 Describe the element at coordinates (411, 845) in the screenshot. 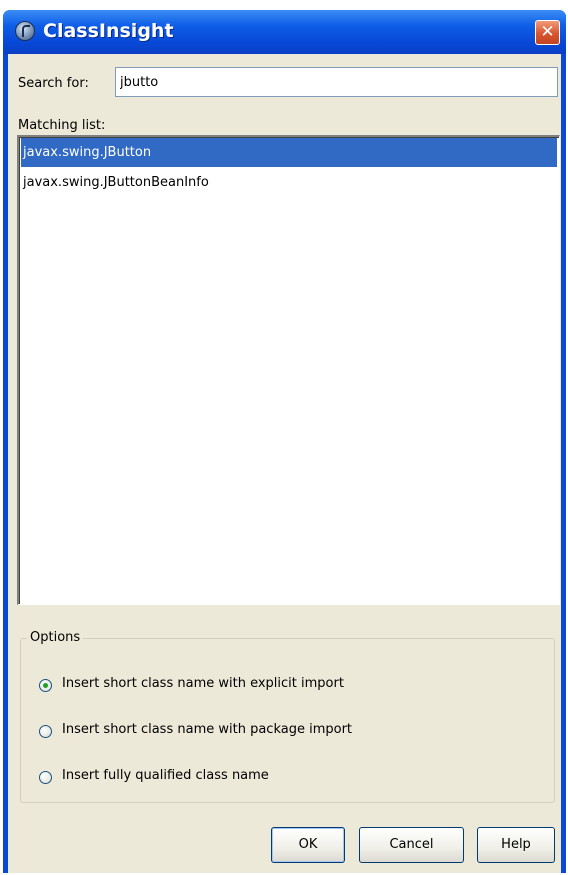

I see `cancel-button: Cancel` at that location.